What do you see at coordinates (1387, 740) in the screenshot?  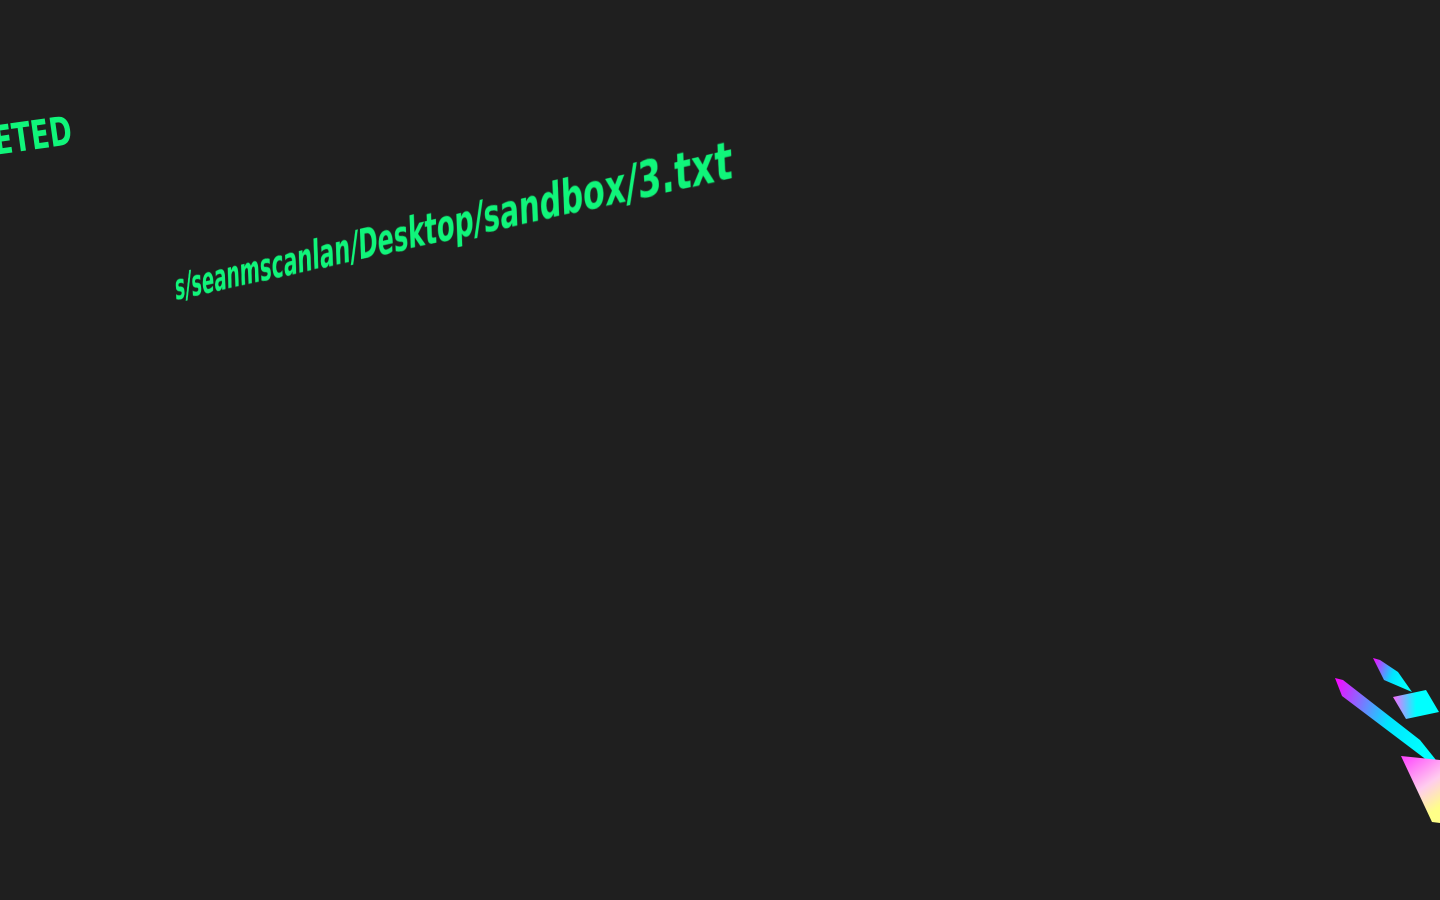 I see `floating-shapes-graphic` at bounding box center [1387, 740].